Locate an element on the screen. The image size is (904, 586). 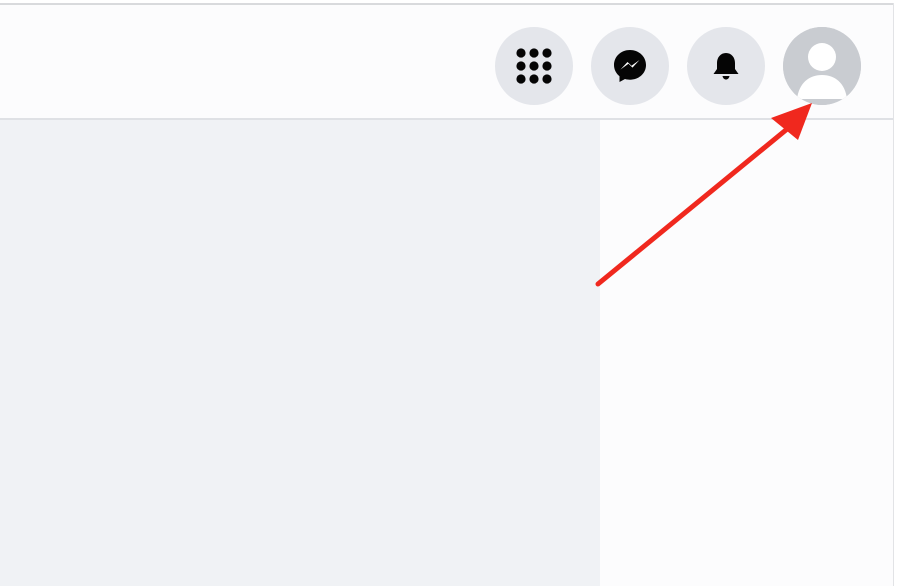
notifications-button is located at coordinates (726, 66).